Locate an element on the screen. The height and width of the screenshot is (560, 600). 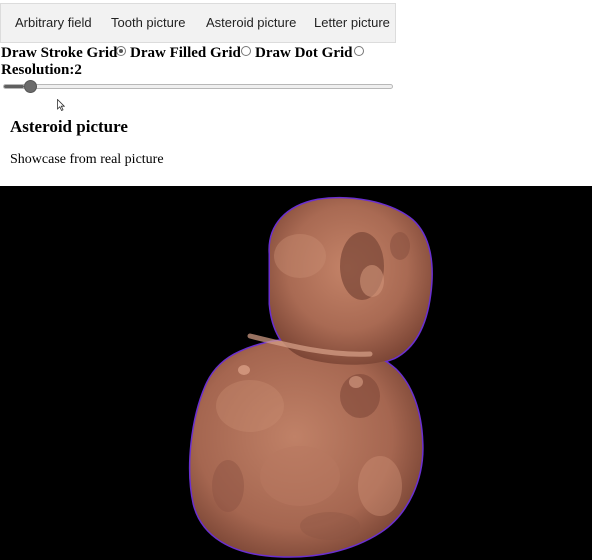
resolution-slider-thumb is located at coordinates (30, 86).